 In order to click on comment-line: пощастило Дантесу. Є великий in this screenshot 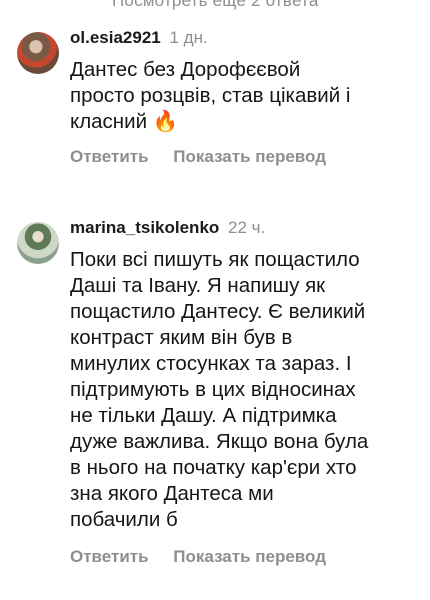, I will do `click(218, 311)`.